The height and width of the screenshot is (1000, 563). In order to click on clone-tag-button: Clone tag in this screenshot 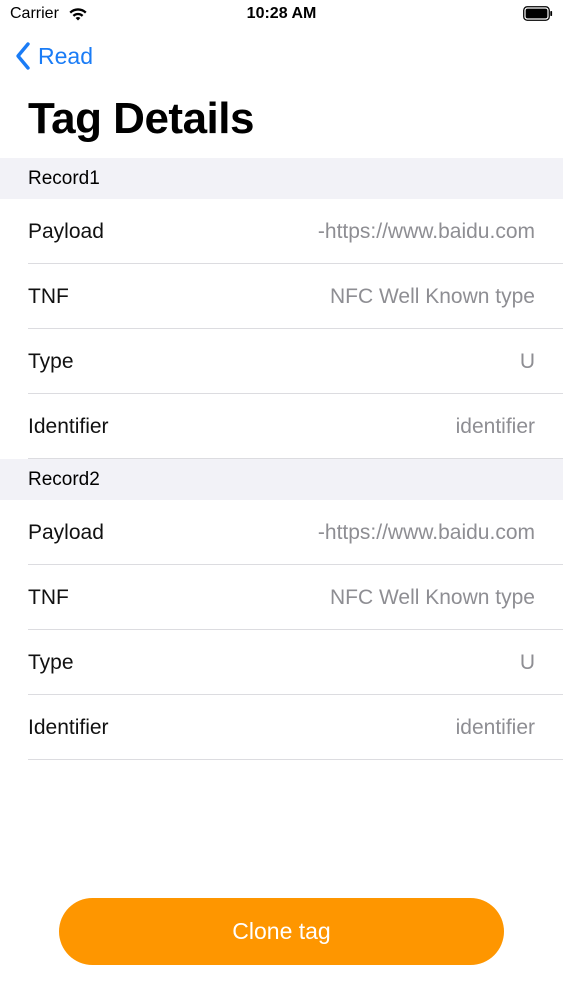, I will do `click(281, 931)`.